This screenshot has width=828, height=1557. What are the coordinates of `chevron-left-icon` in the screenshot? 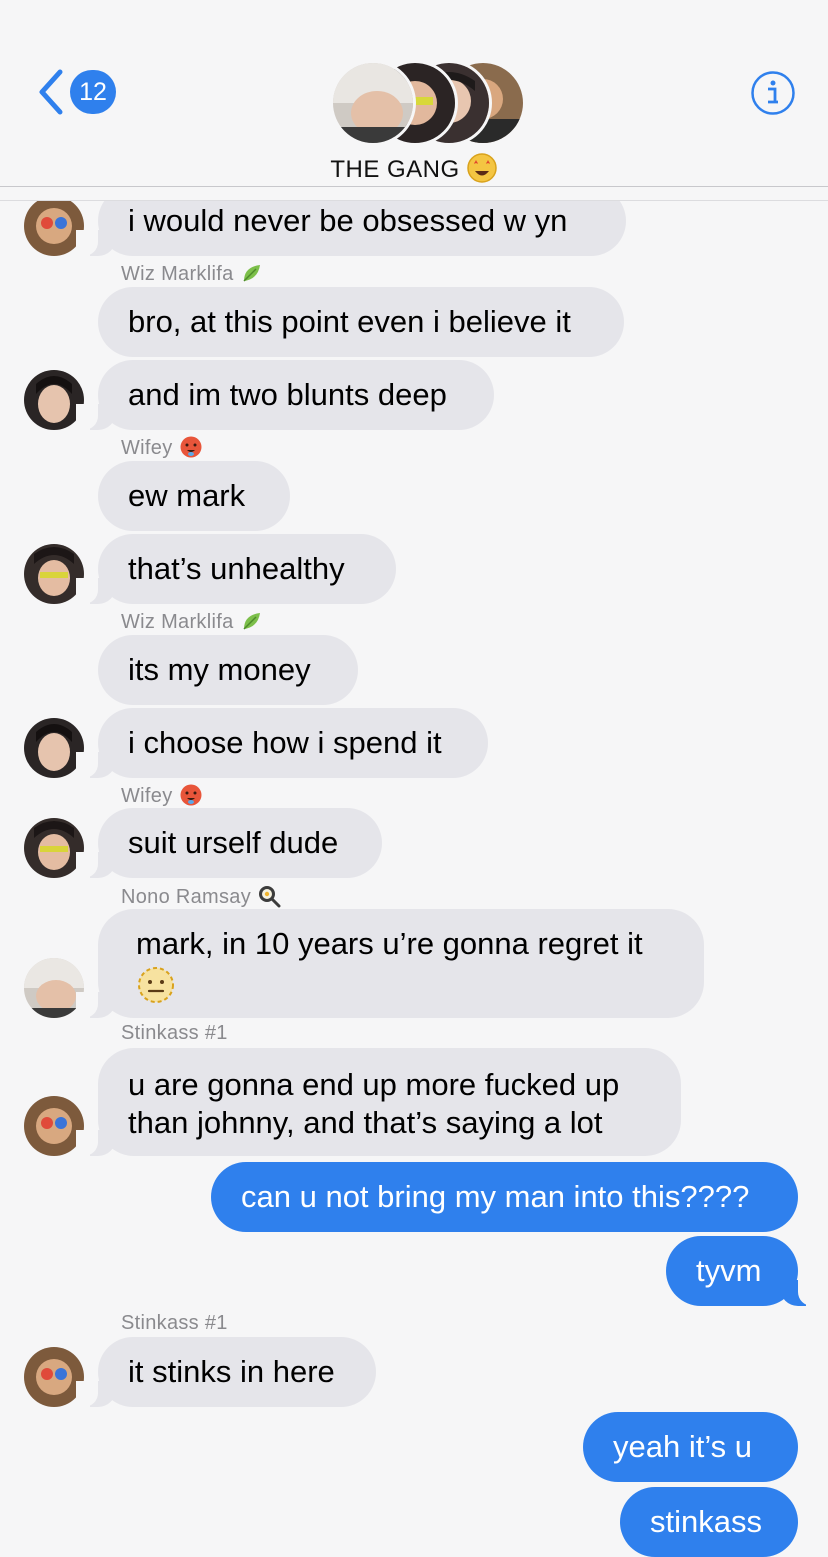 It's located at (51, 92).